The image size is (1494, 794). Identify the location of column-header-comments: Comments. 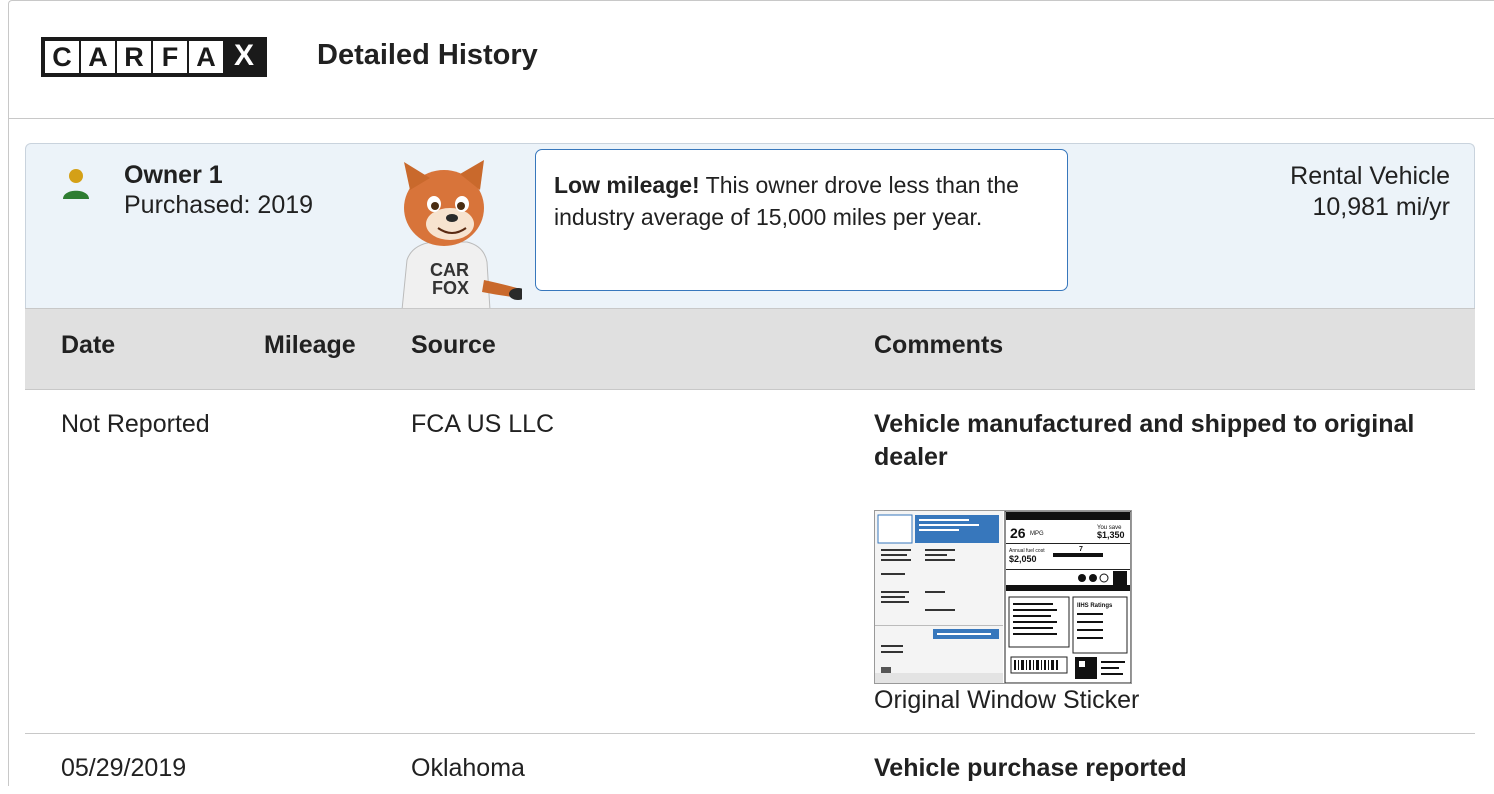
(939, 345).